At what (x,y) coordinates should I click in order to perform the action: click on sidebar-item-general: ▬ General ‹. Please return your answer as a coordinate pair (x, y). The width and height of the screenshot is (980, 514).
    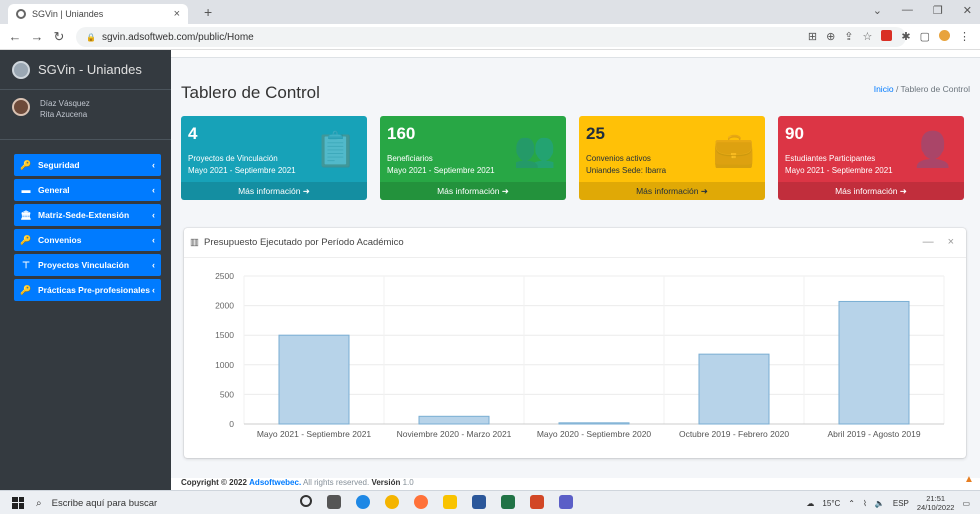
    Looking at the image, I should click on (87, 190).